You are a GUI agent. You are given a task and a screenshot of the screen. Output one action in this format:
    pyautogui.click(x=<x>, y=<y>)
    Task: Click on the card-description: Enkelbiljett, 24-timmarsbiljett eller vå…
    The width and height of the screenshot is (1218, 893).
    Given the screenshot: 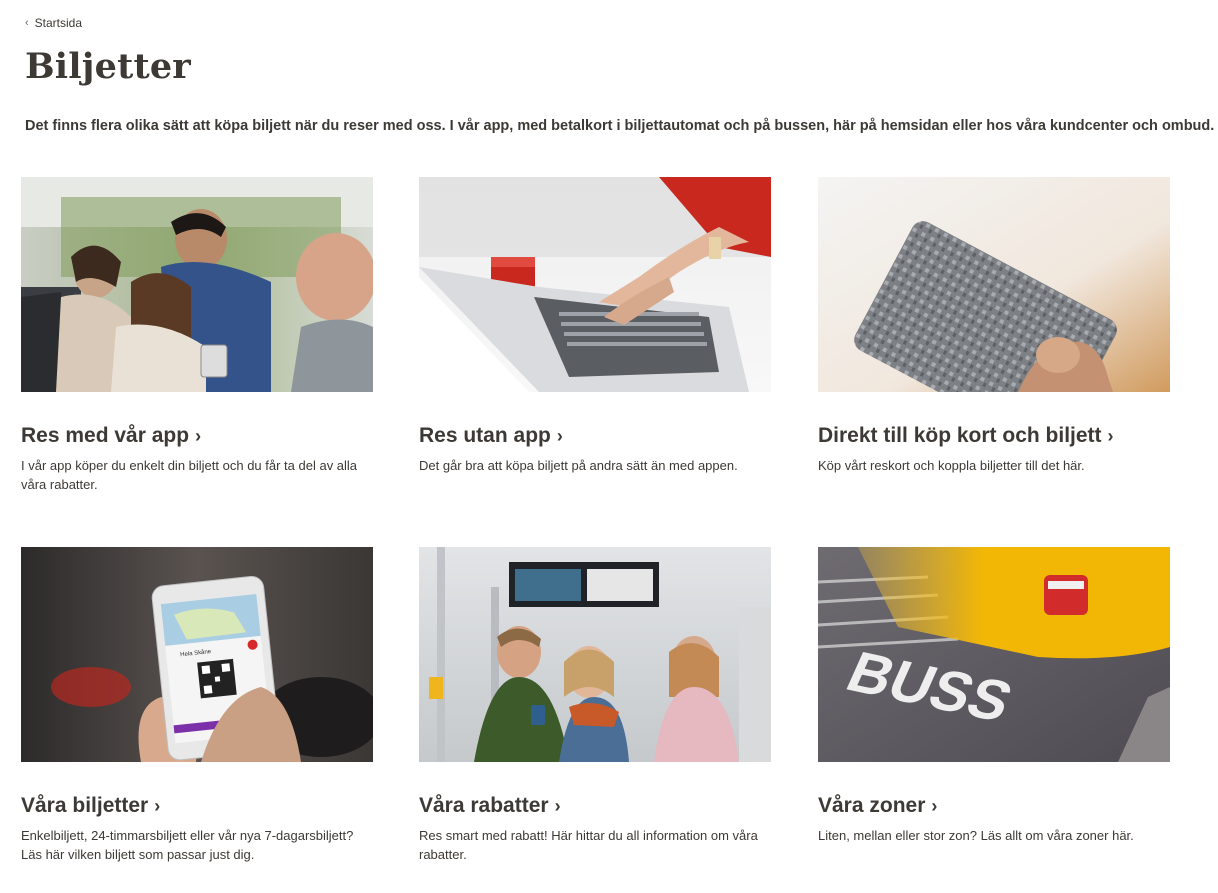 What is the action you would take?
    pyautogui.click(x=187, y=845)
    